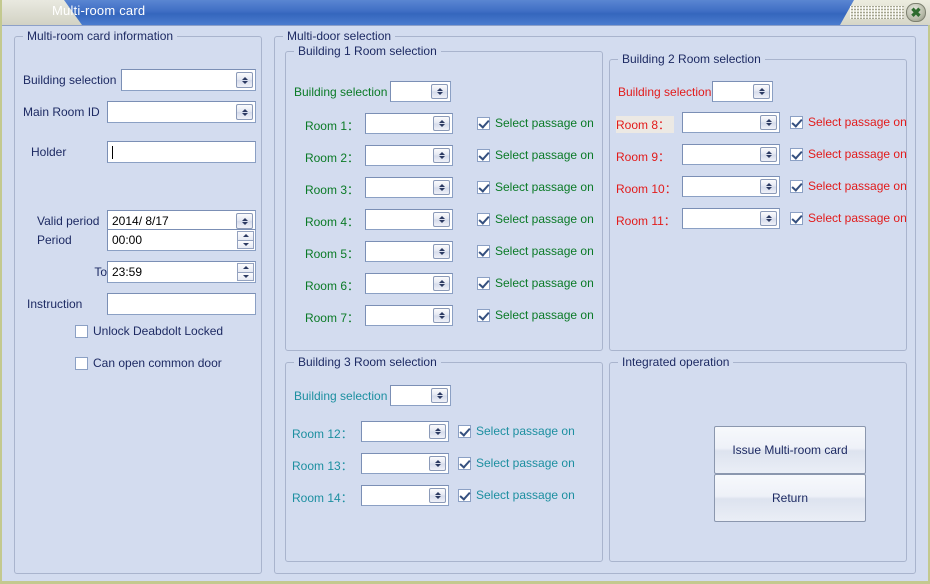 The height and width of the screenshot is (584, 930). Describe the element at coordinates (409, 315) in the screenshot. I see `room-7-combo` at that location.